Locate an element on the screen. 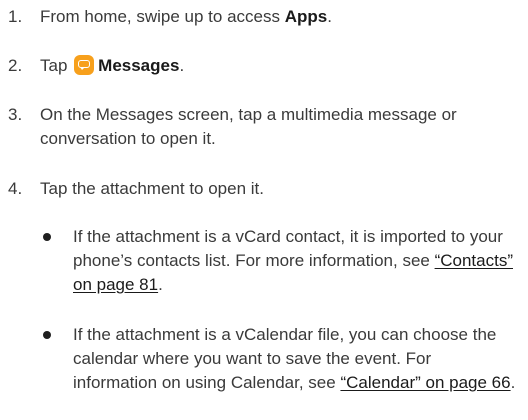 Image resolution: width=528 pixels, height=420 pixels. apps-label: Apps is located at coordinates (306, 16).